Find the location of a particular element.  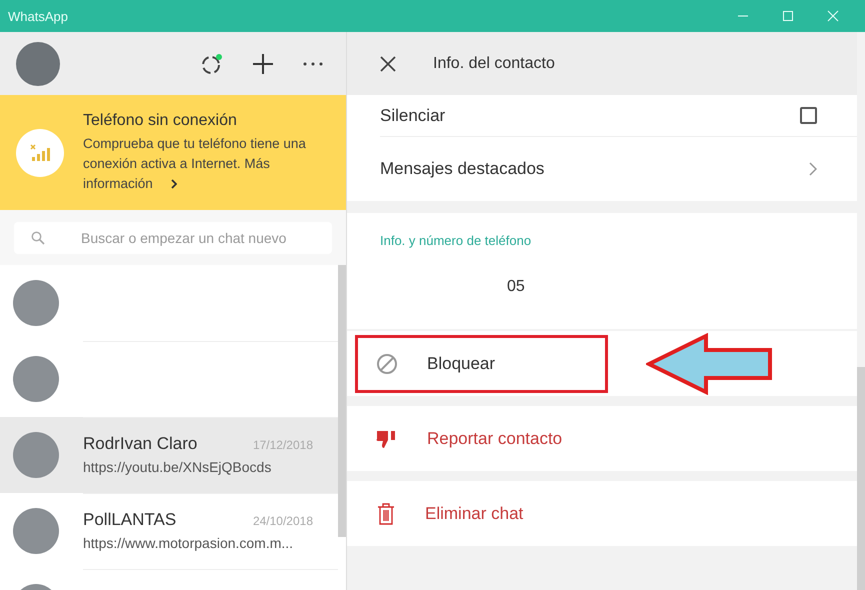

section-label: Info. y número de teléfono is located at coordinates (456, 240).